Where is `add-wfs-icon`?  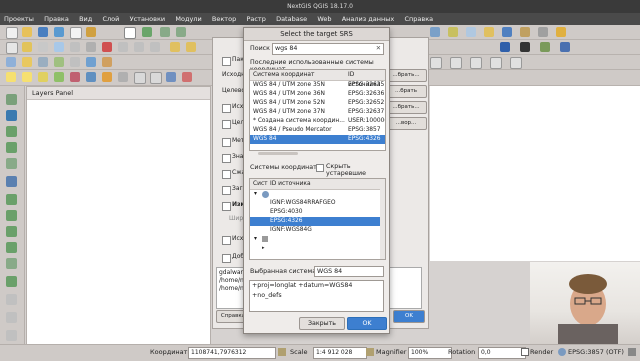 add-wfs-icon is located at coordinates (91, 62).